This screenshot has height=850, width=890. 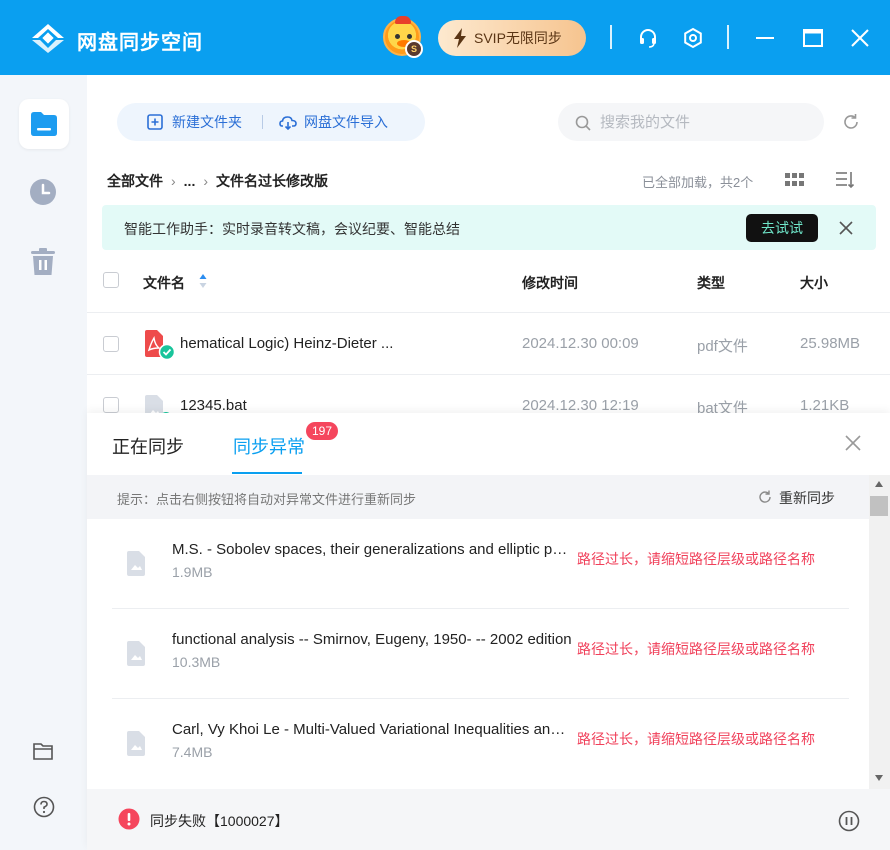 I want to click on resync-icon, so click(x=765, y=496).